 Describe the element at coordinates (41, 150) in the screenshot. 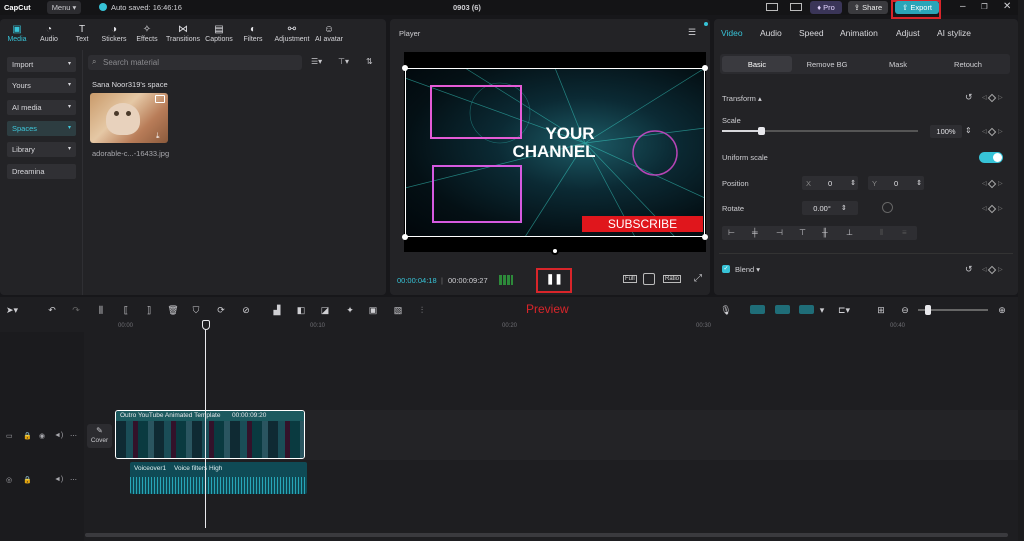

I see `sidebar-item-library: Library ▾` at that location.